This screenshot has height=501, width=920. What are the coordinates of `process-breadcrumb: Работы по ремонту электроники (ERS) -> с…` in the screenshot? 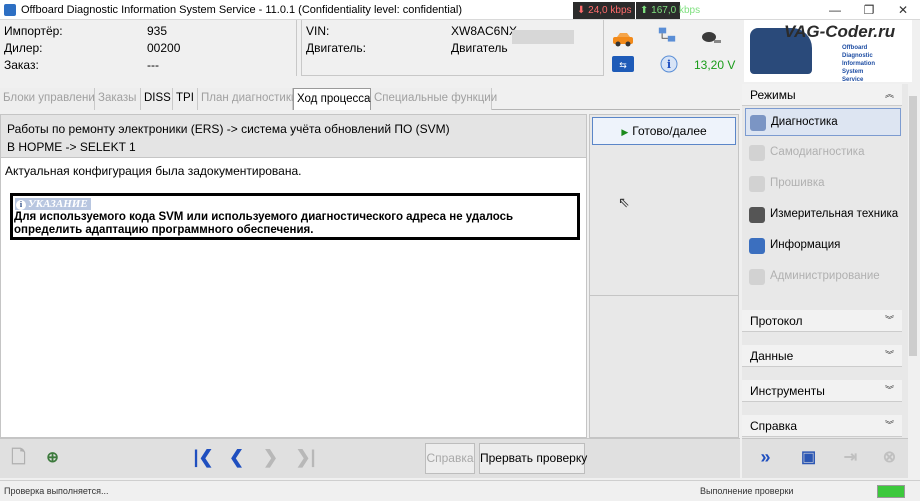 It's located at (293, 136).